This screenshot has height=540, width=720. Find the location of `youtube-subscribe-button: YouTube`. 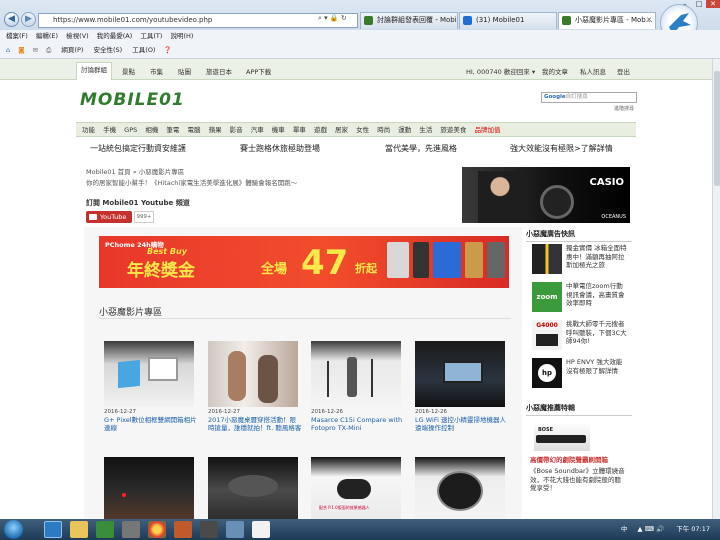

youtube-subscribe-button: YouTube is located at coordinates (109, 217).